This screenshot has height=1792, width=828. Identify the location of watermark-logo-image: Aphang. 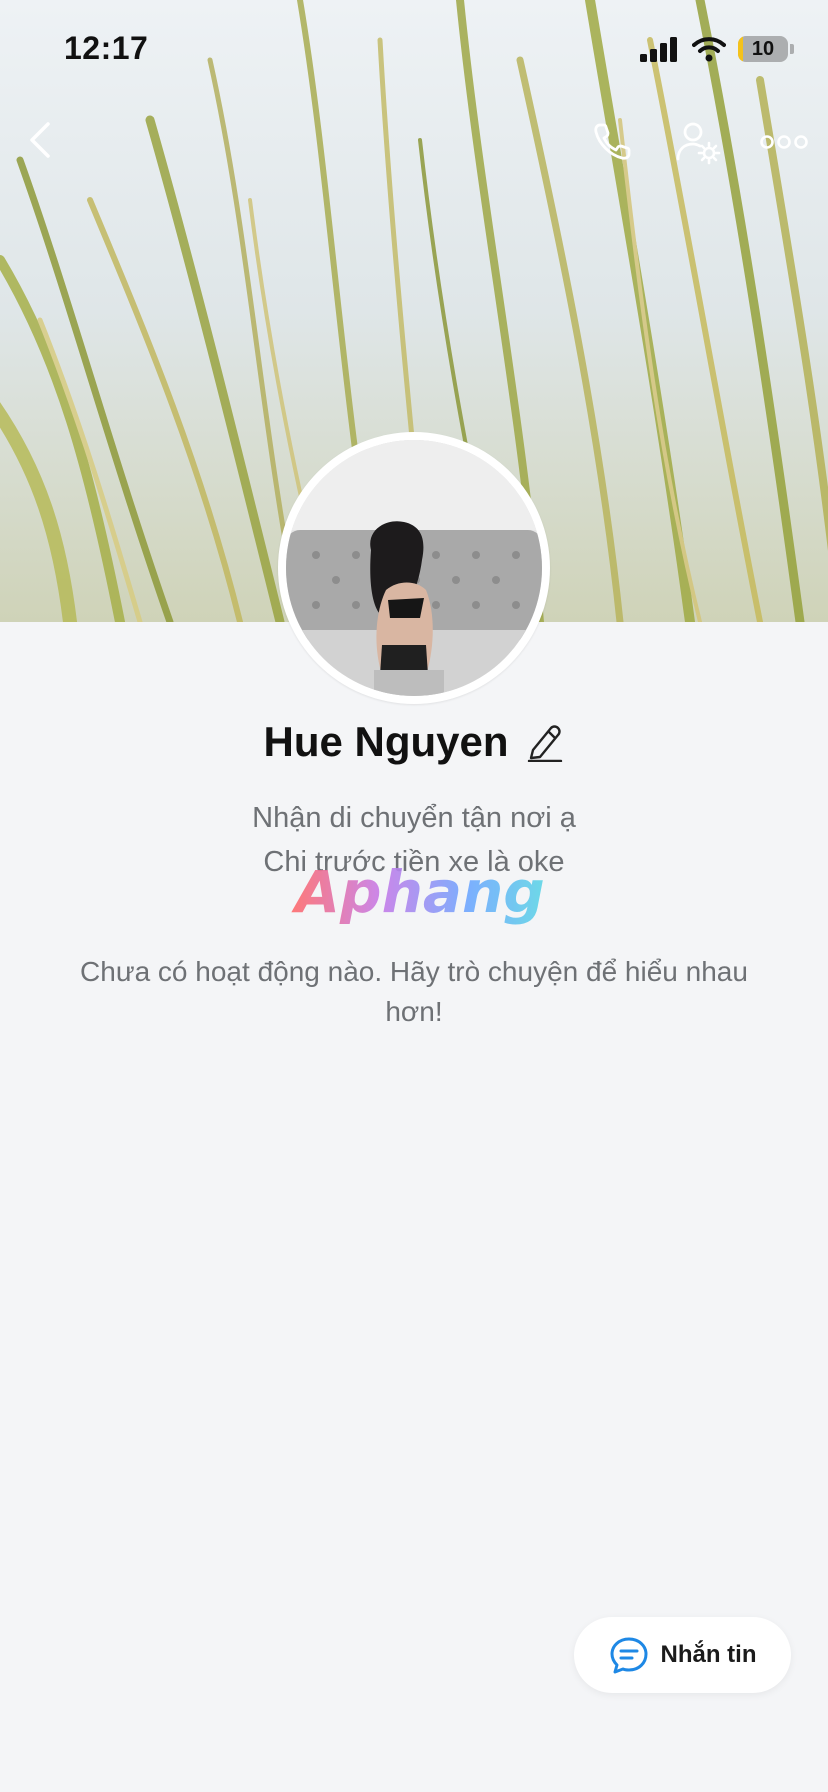
(418, 892).